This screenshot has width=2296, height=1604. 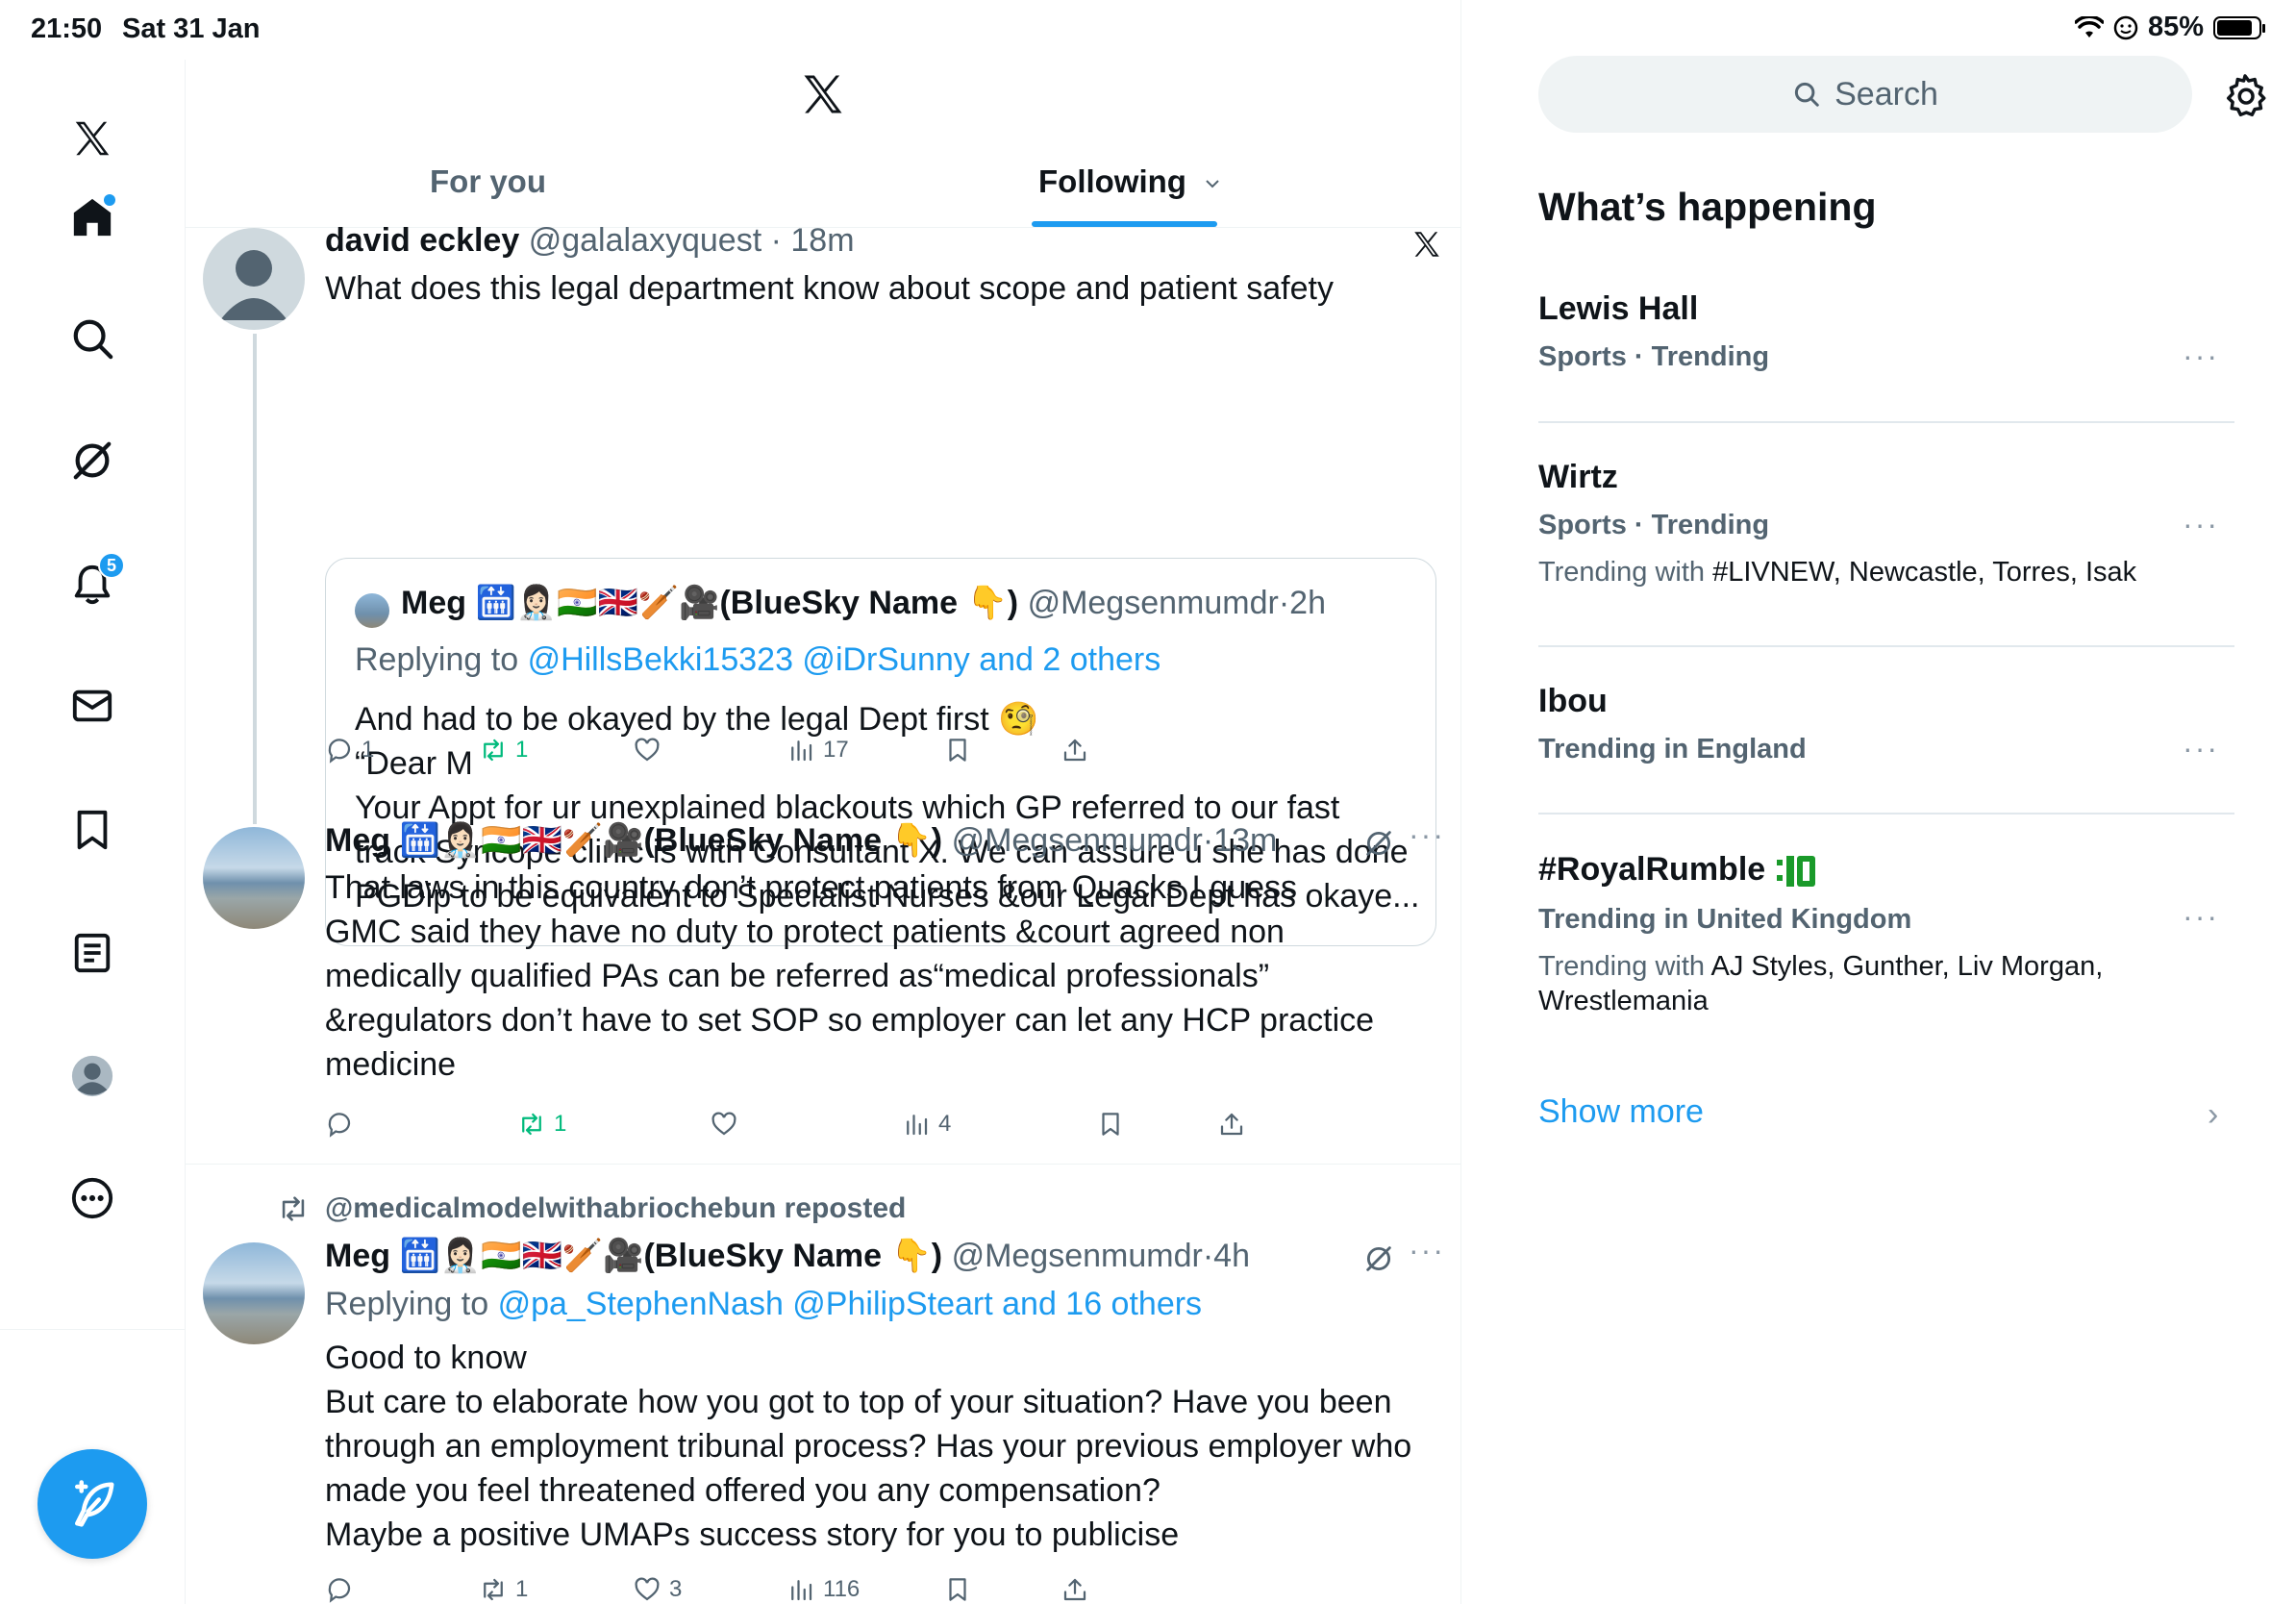 What do you see at coordinates (1707, 207) in the screenshot?
I see `whats-happening-title: What’s happening` at bounding box center [1707, 207].